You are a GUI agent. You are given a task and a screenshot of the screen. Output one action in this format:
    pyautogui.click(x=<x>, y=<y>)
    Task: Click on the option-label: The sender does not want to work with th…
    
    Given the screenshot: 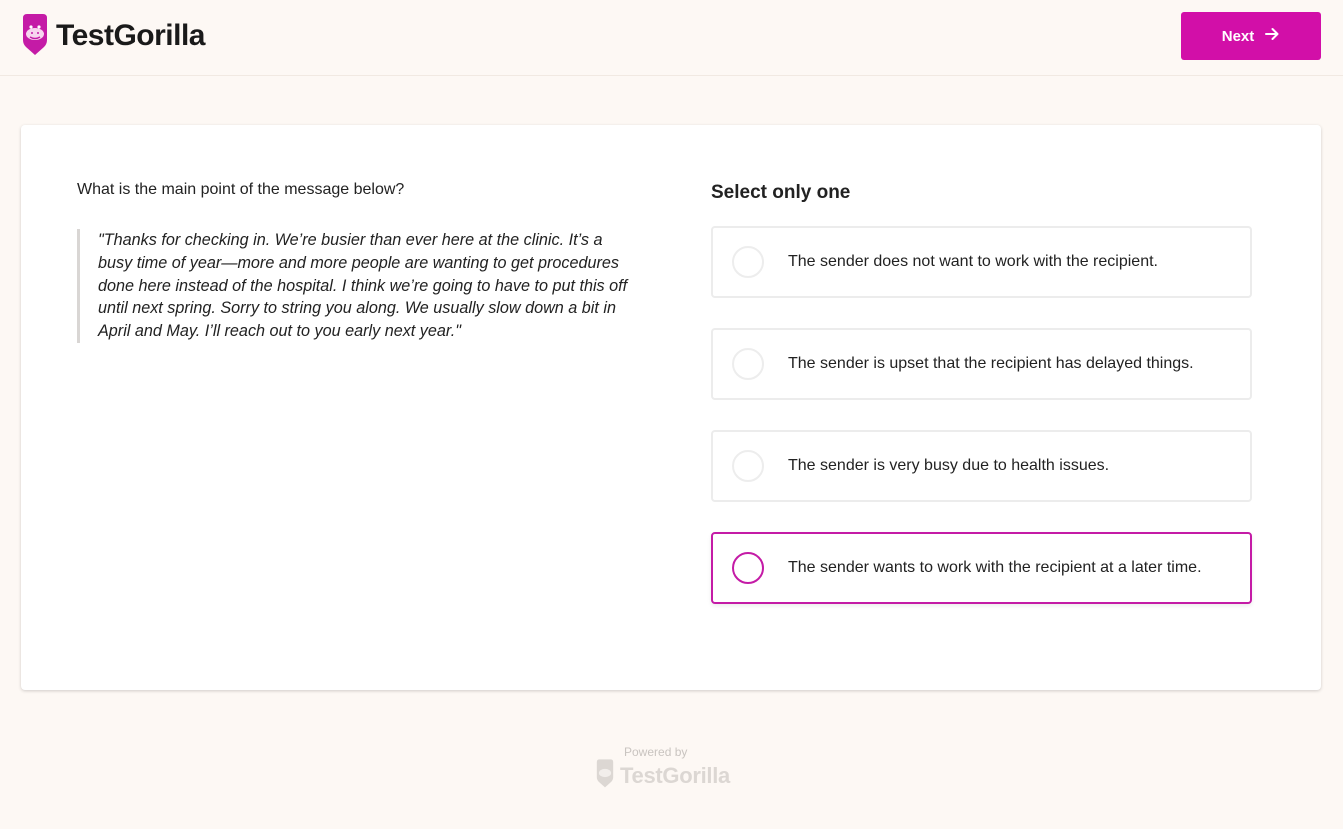 What is the action you would take?
    pyautogui.click(x=973, y=261)
    